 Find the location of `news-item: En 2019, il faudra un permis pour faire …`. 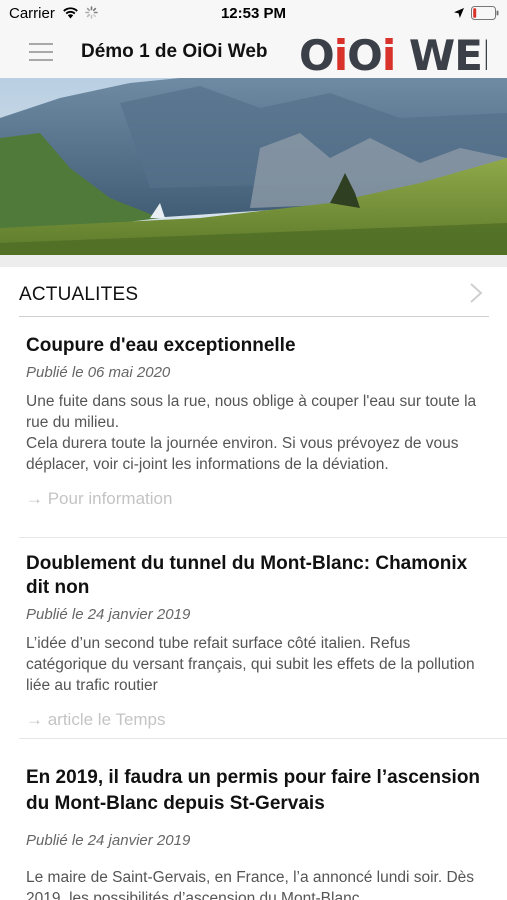

news-item: En 2019, il faudra un permis pour faire … is located at coordinates (254, 832).